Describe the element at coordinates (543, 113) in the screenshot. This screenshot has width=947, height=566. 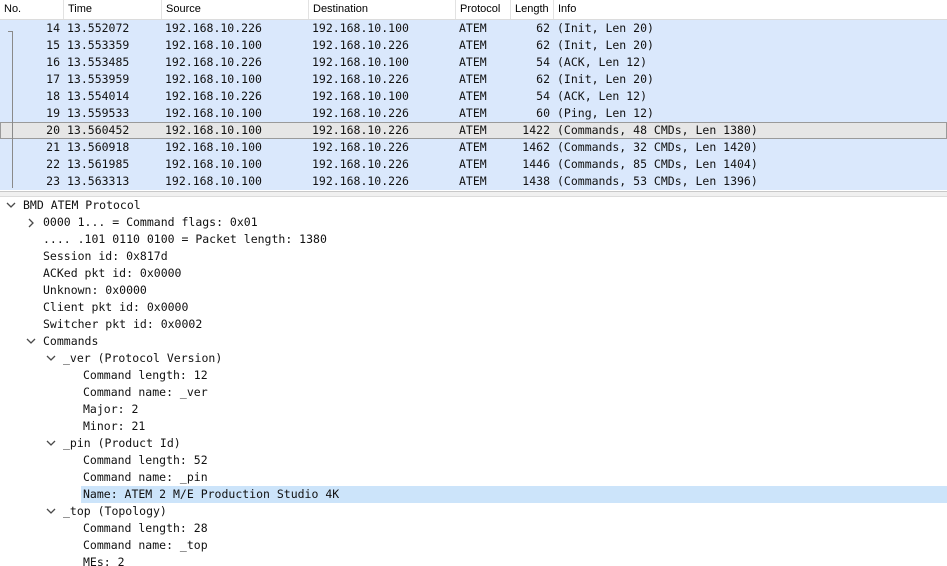
I see `packet-length: 60` at that location.